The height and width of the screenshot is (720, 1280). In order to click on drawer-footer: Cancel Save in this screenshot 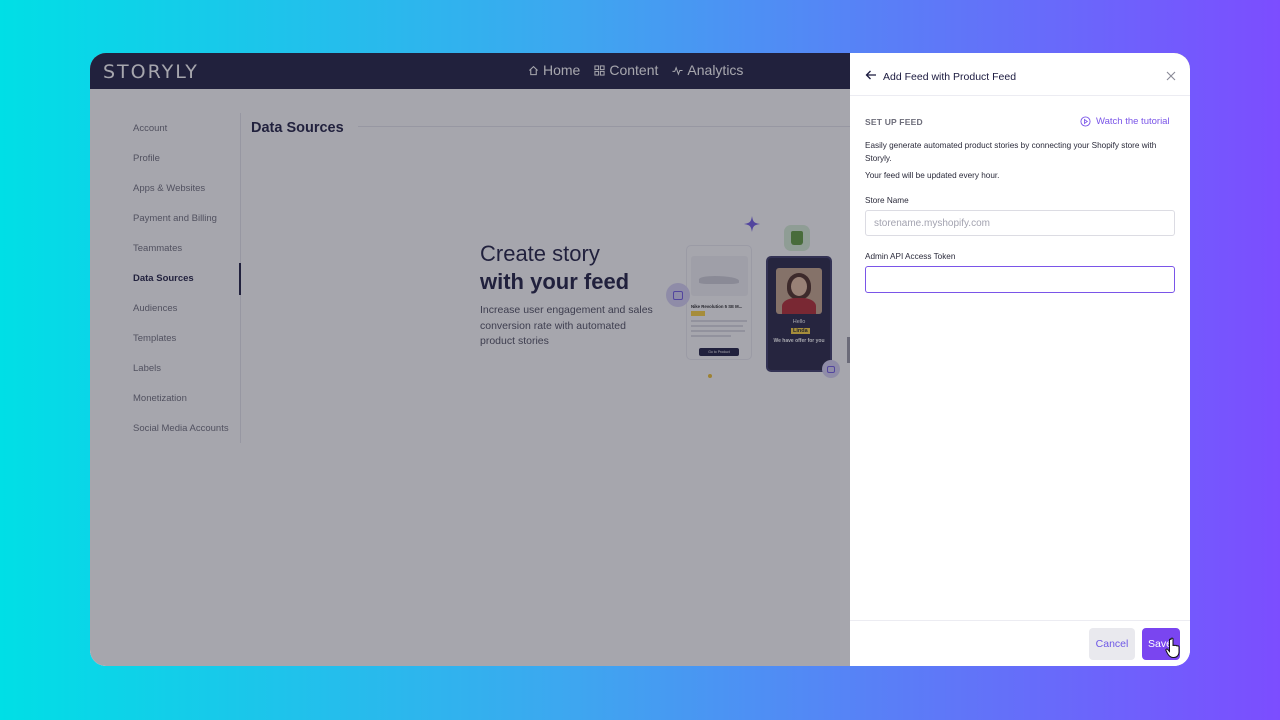, I will do `click(1020, 643)`.